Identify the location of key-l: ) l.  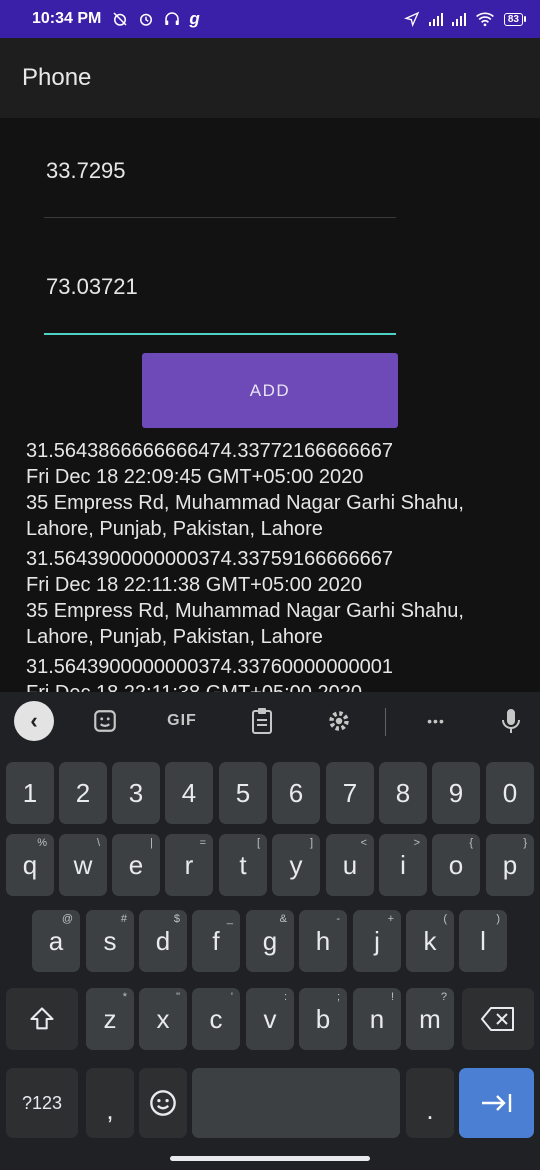
(483, 941).